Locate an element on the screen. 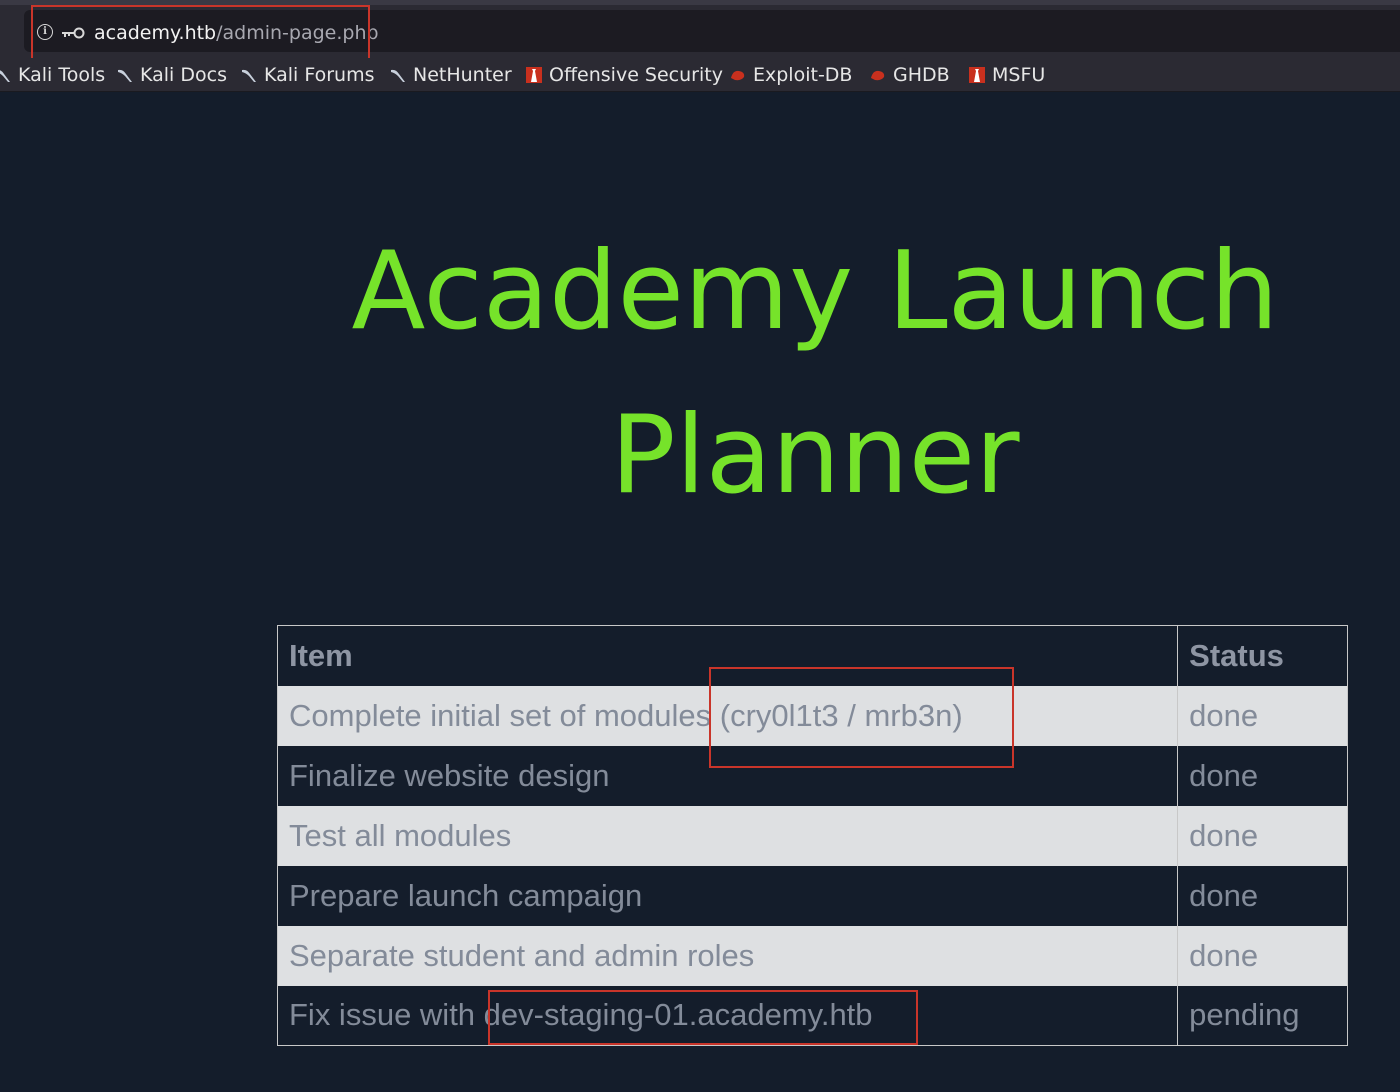  table-row: Test all modules done is located at coordinates (812, 835).